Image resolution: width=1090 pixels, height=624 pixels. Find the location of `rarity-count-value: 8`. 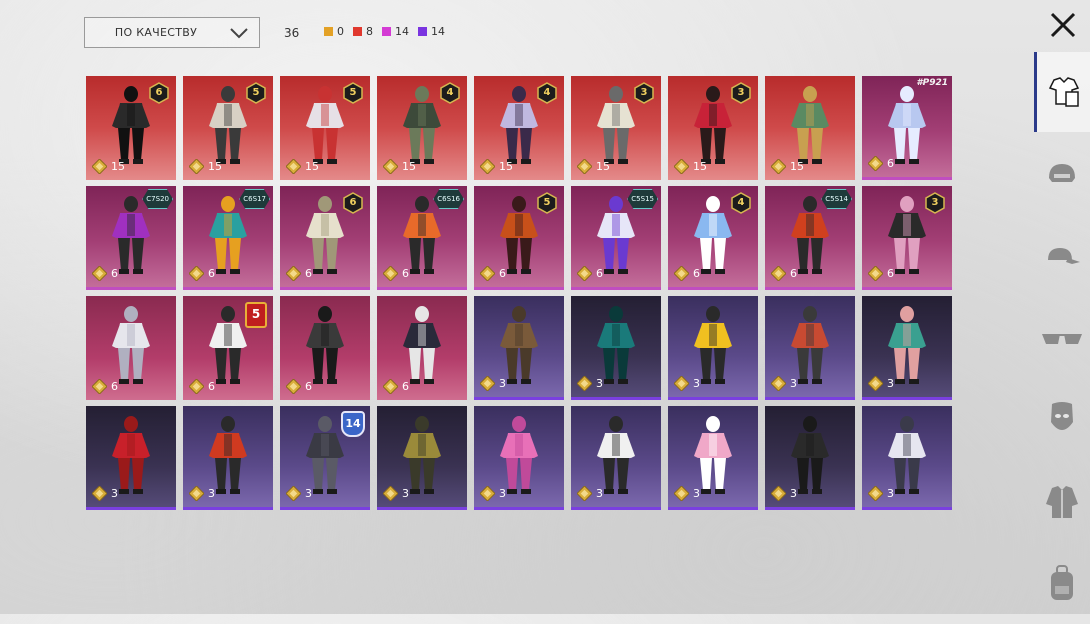

rarity-count-value: 8 is located at coordinates (369, 31).